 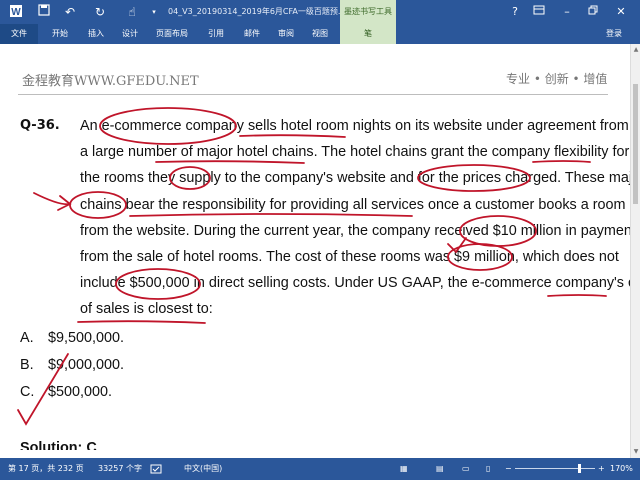 I want to click on print-layout-icon: ▭, so click(x=466, y=469).